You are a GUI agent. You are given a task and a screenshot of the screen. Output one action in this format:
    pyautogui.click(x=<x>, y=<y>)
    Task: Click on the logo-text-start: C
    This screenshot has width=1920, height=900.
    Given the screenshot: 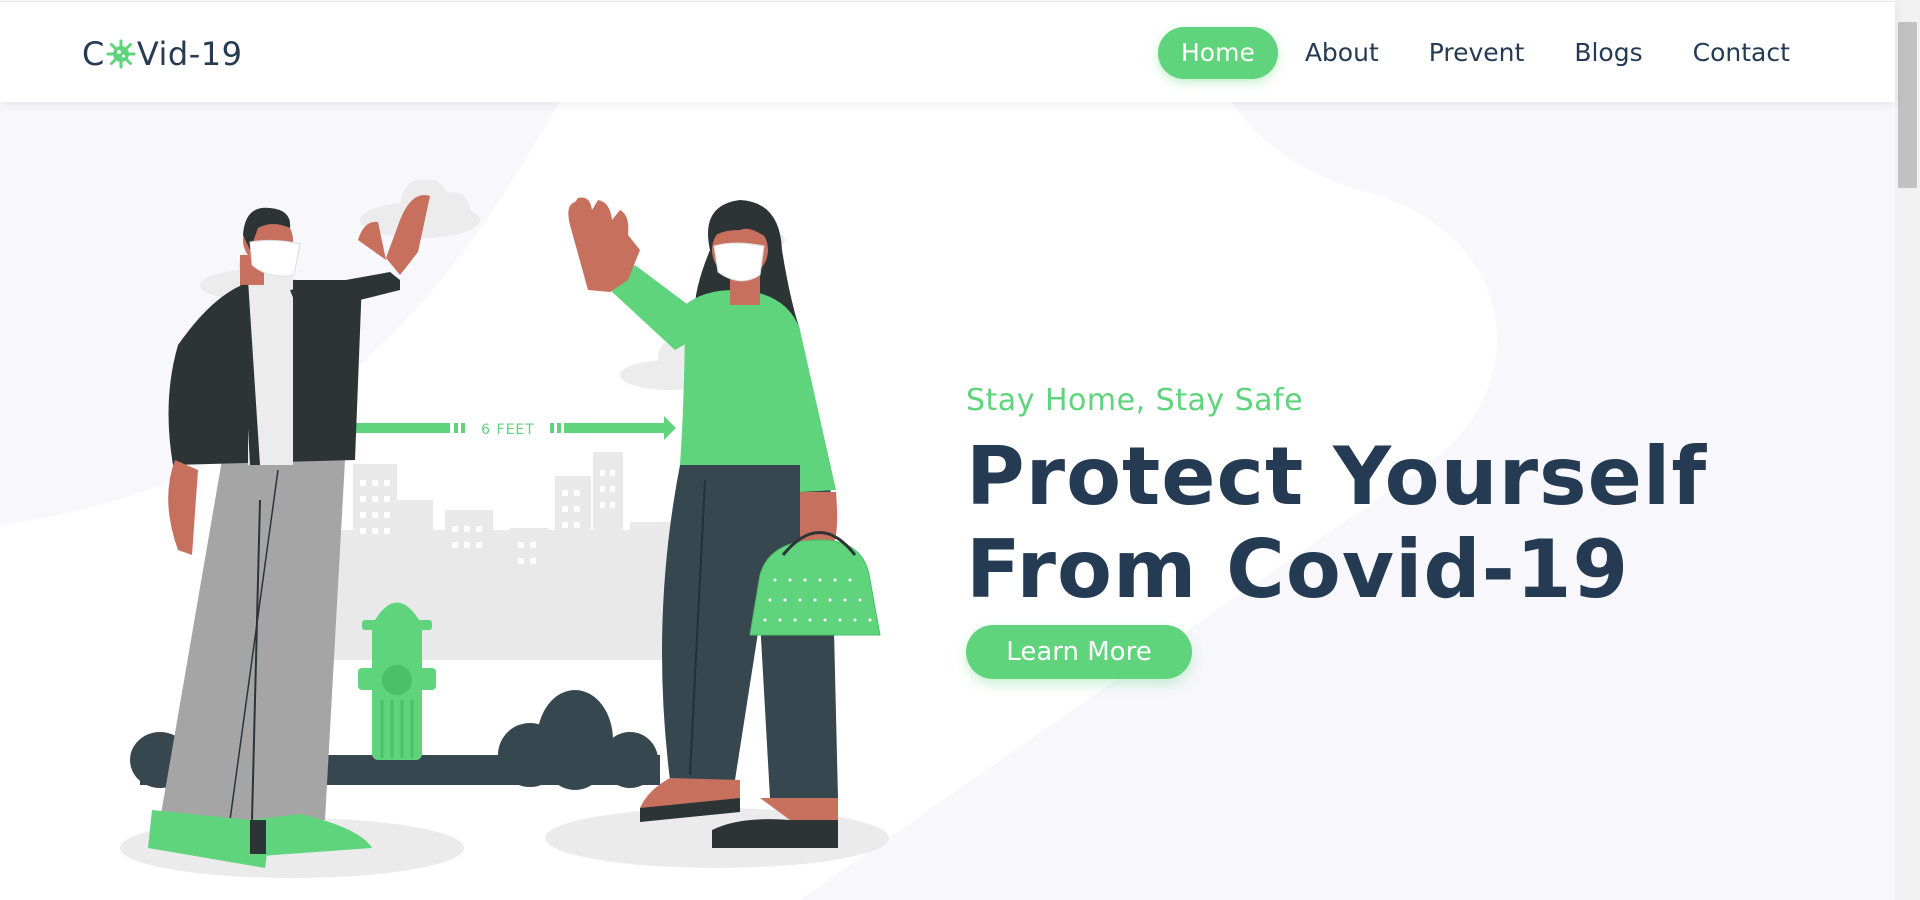 What is the action you would take?
    pyautogui.click(x=93, y=54)
    